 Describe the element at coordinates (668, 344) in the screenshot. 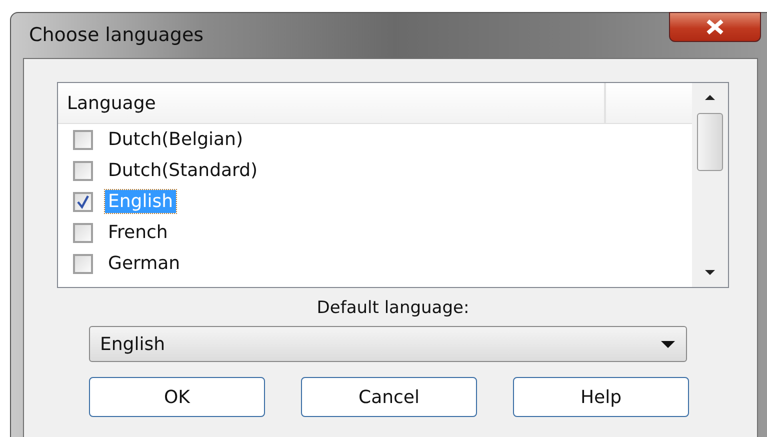

I see `caret-icon` at that location.